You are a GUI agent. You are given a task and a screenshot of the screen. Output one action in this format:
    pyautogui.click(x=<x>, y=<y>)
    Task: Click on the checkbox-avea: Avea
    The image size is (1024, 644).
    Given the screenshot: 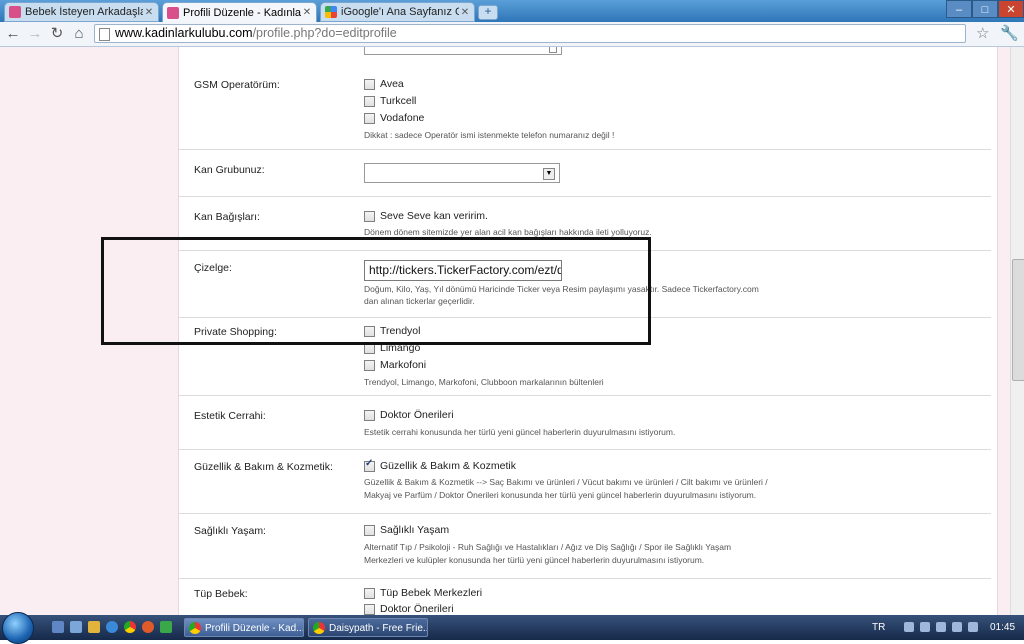 What is the action you would take?
    pyautogui.click(x=384, y=84)
    